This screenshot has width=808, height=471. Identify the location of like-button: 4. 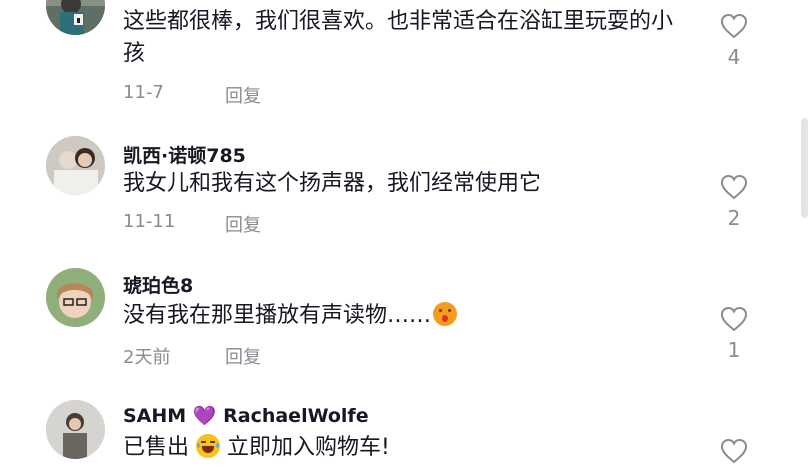
(734, 41).